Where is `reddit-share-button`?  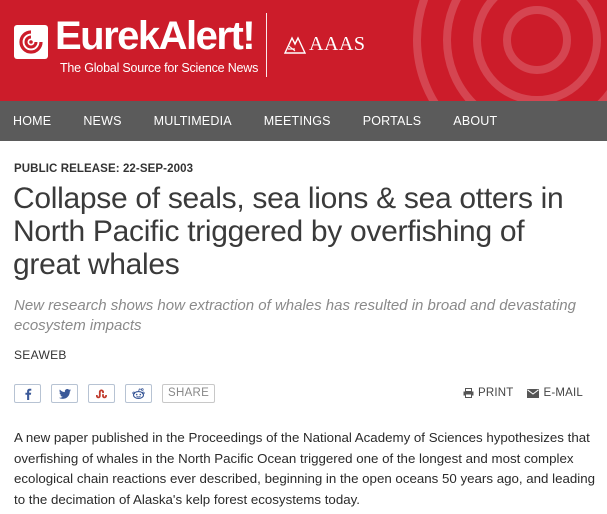 reddit-share-button is located at coordinates (138, 393).